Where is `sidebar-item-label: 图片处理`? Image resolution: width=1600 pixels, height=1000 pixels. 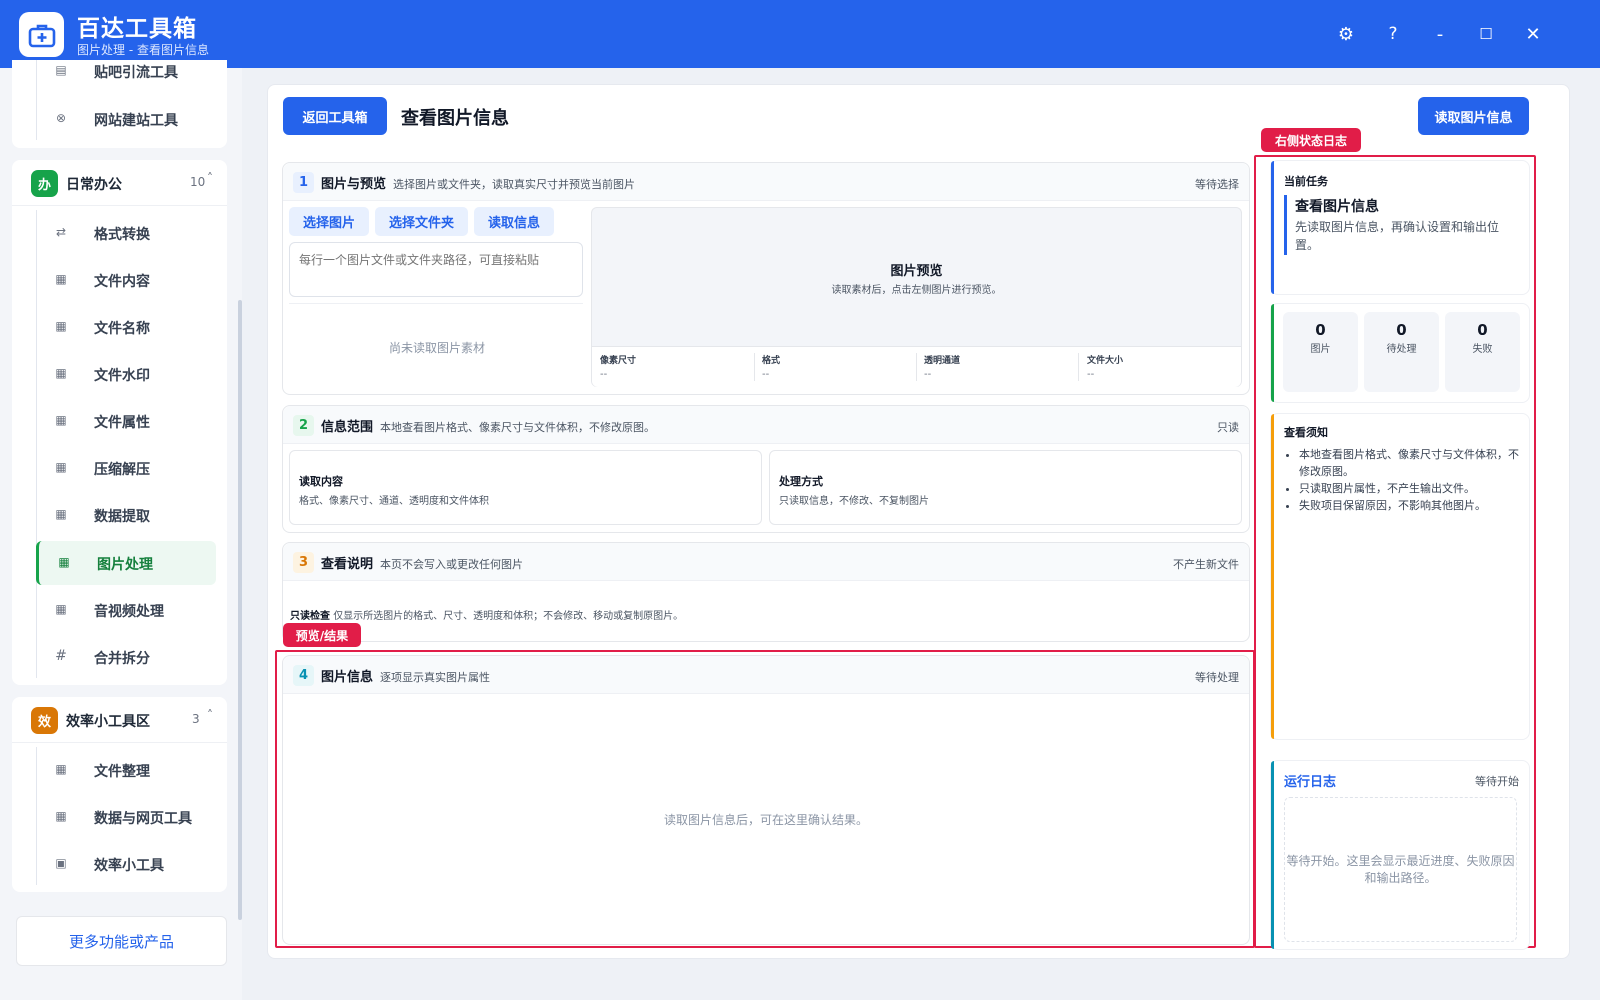 sidebar-item-label: 图片处理 is located at coordinates (125, 565).